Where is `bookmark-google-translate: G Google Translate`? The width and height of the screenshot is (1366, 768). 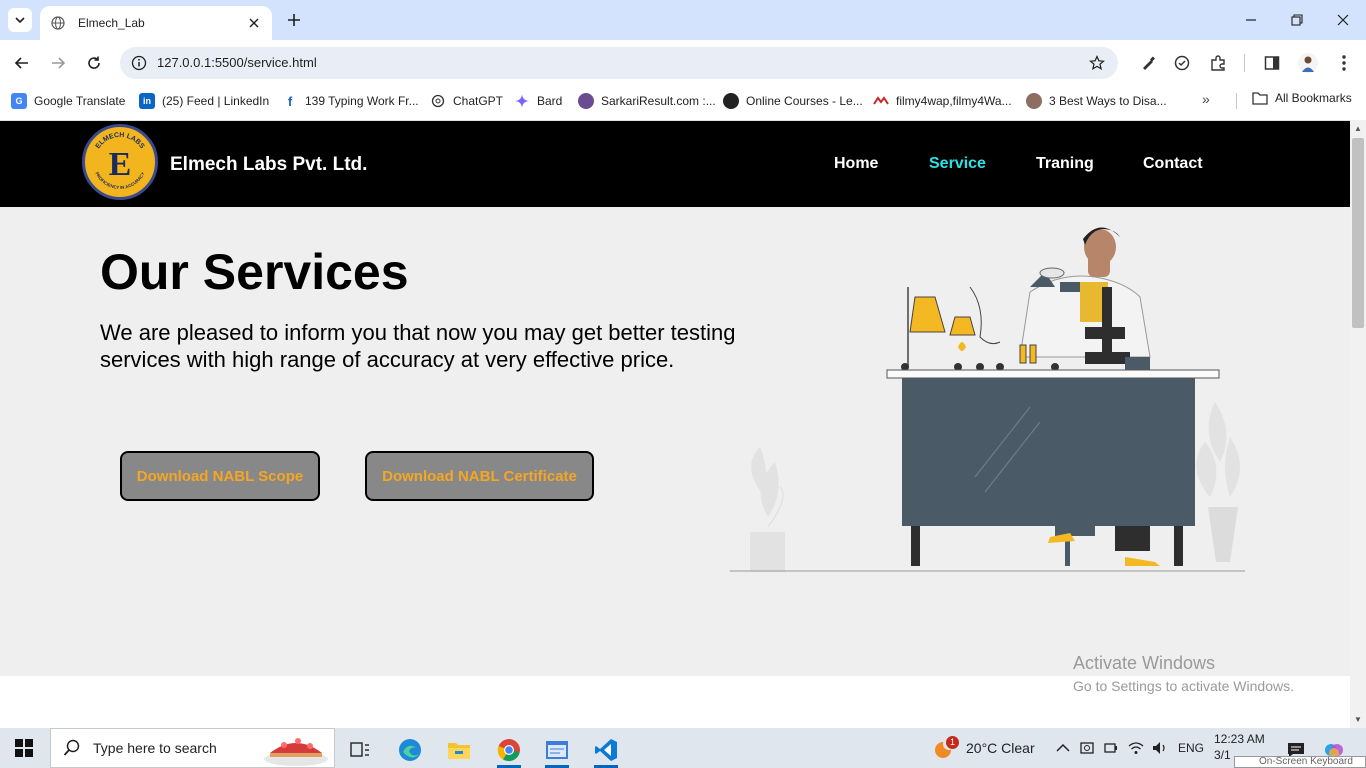 bookmark-google-translate: G Google Translate is located at coordinates (68, 101).